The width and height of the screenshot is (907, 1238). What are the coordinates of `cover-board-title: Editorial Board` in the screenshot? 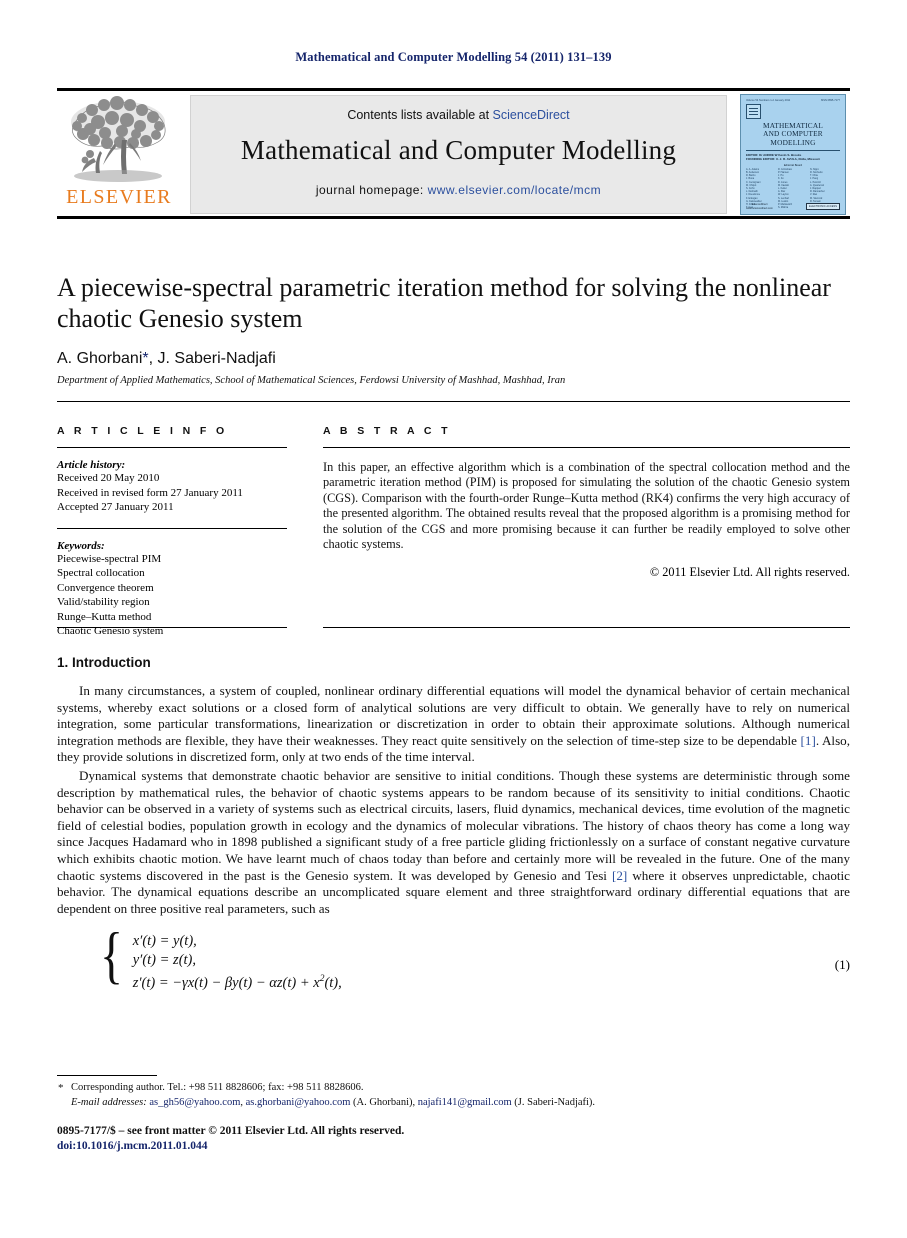 It's located at (793, 164).